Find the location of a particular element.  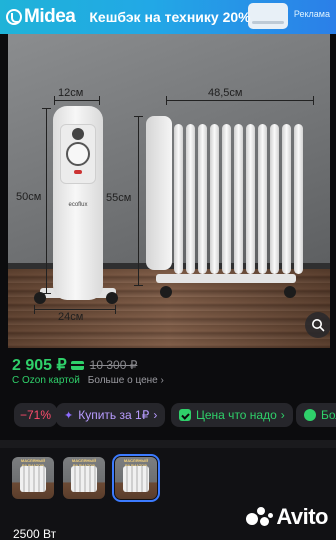

zoom-icon is located at coordinates (318, 325).